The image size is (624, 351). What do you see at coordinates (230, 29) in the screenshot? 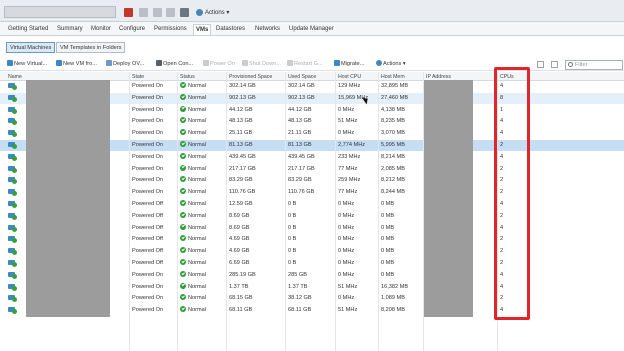
I see `tab-datastores: Datastores` at bounding box center [230, 29].